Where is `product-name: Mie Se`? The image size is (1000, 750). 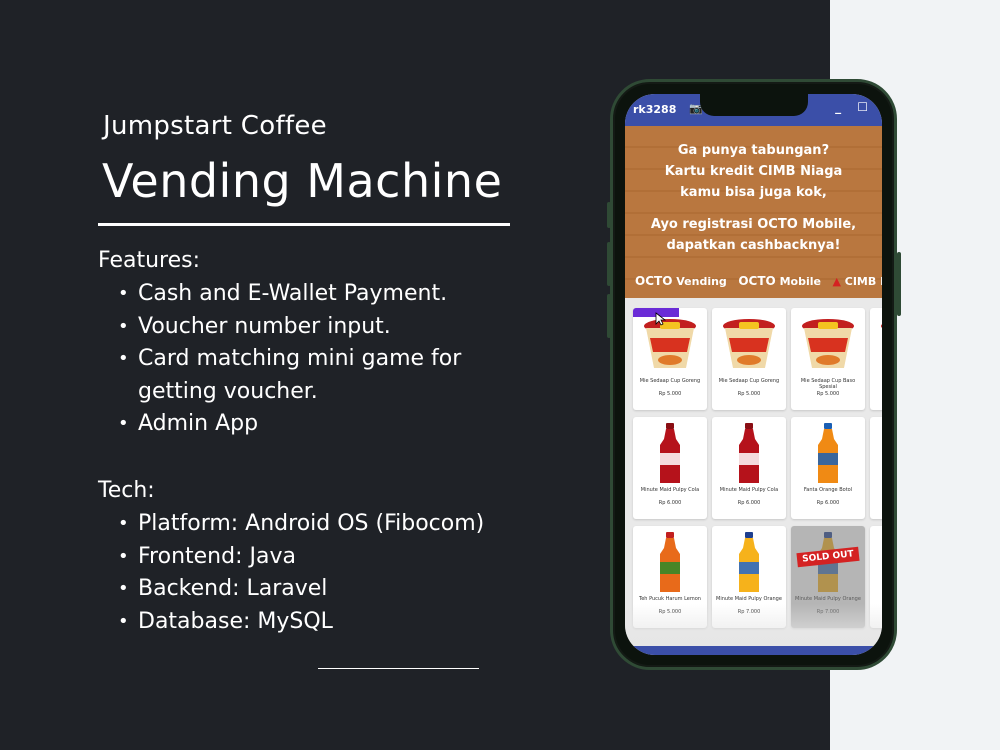
product-name: Mie Se is located at coordinates (877, 381).